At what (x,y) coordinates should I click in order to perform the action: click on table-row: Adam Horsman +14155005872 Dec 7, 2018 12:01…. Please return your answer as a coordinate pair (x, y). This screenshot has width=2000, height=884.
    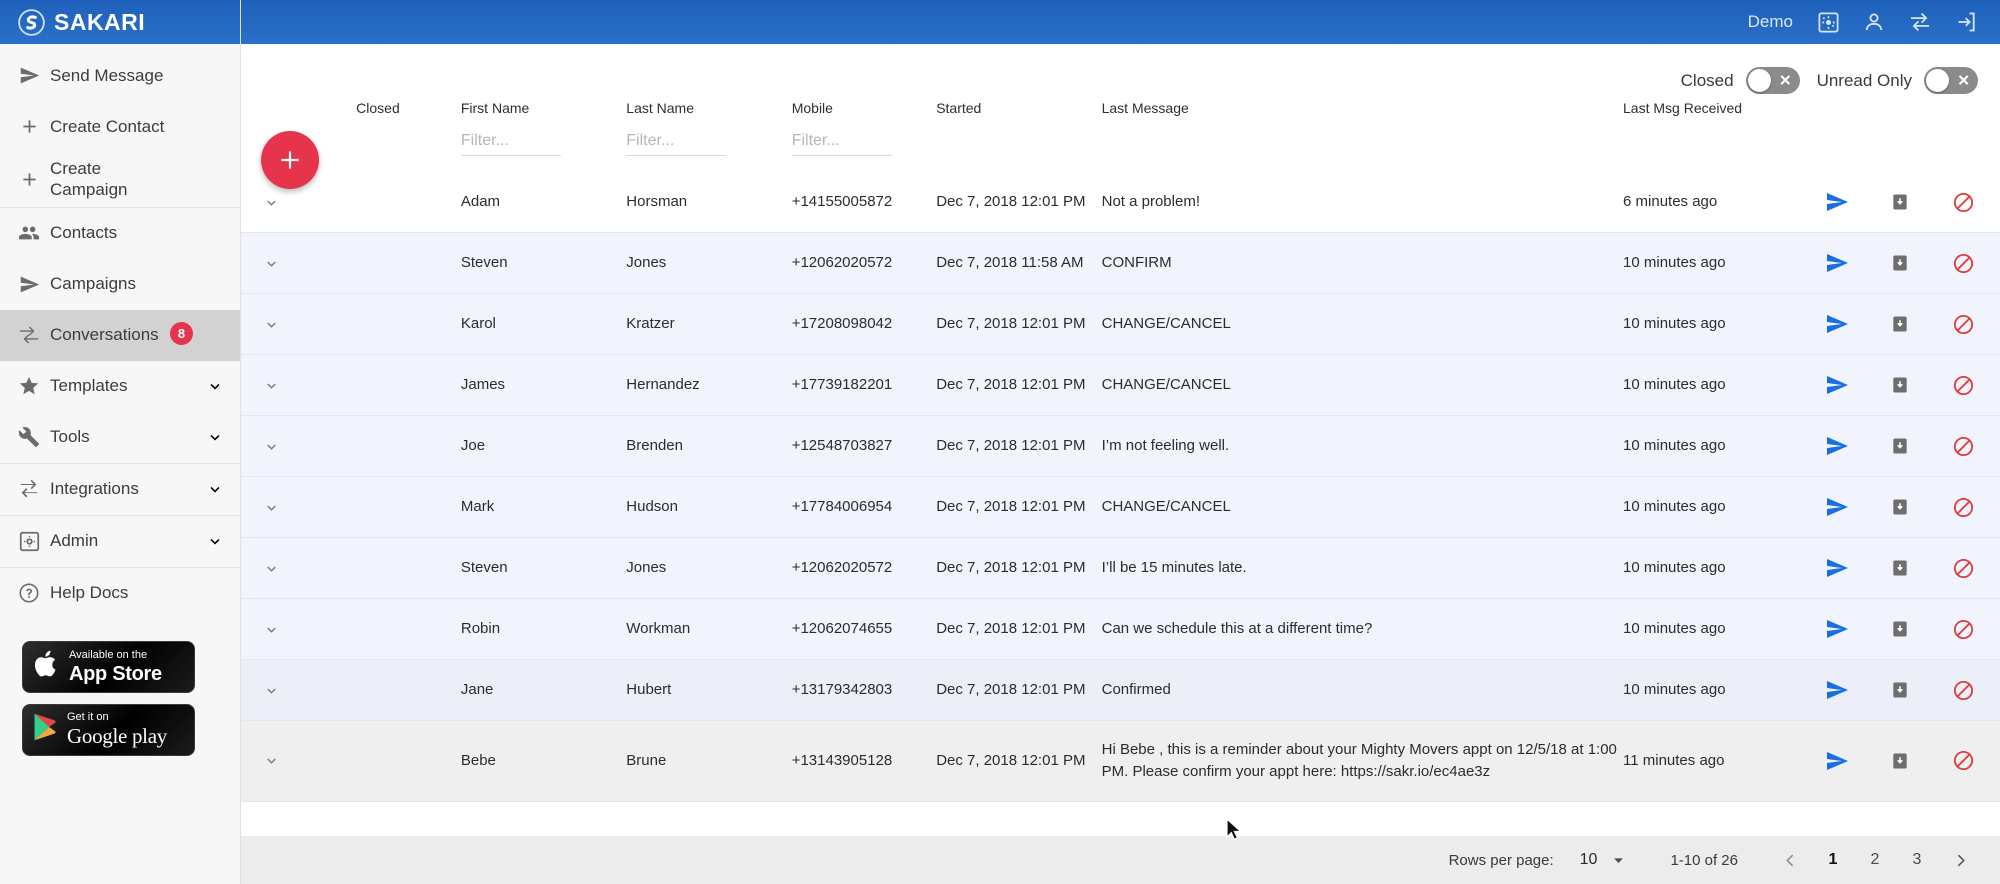
    Looking at the image, I should click on (1120, 202).